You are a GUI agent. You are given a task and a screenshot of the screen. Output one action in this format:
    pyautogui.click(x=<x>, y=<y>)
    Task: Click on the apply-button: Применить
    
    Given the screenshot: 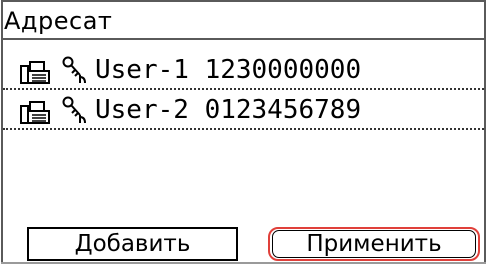 What is the action you would take?
    pyautogui.click(x=374, y=244)
    